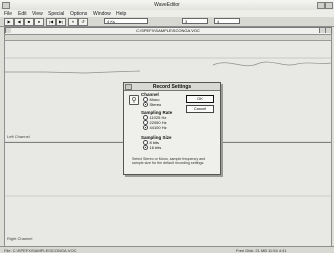  What do you see at coordinates (321, 5) in the screenshot?
I see `minimize-icon` at bounding box center [321, 5].